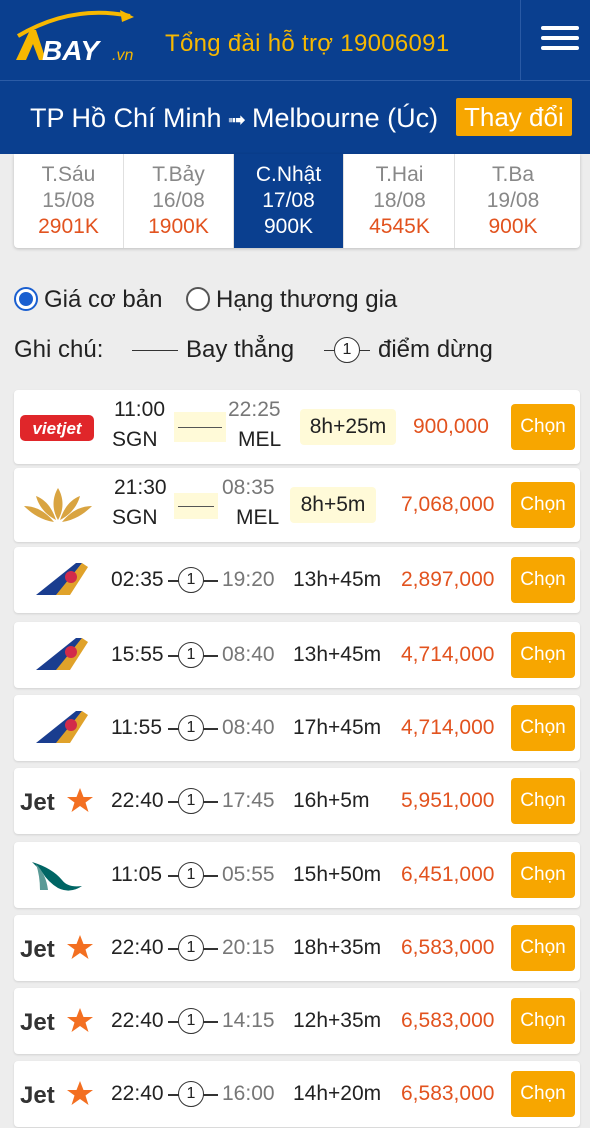 This screenshot has width=590, height=1128. Describe the element at coordinates (399, 226) in the screenshot. I see `date-tab-price: 4545K` at that location.